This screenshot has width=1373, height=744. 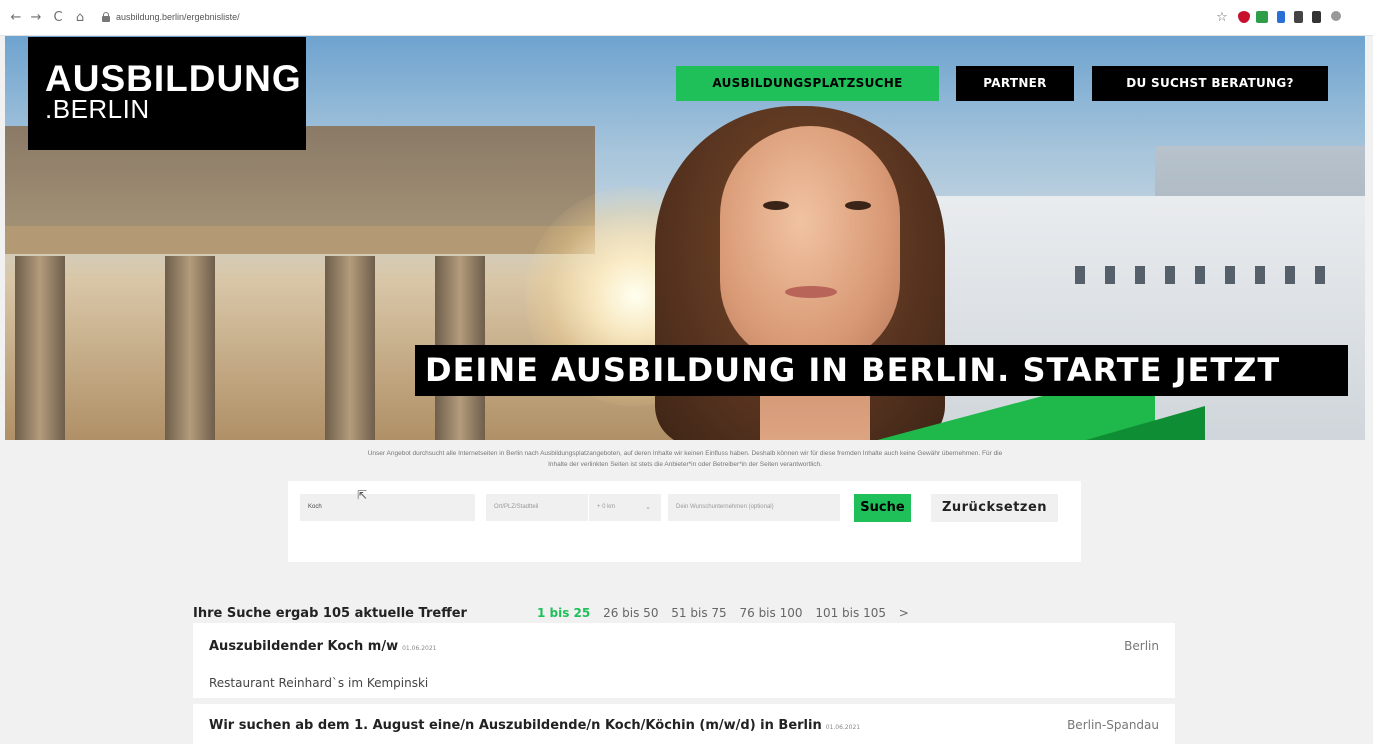 I want to click on nav-ausbildungsplatzsuche: AUSBILDUNGSPLATZSUCHE, so click(x=807, y=83).